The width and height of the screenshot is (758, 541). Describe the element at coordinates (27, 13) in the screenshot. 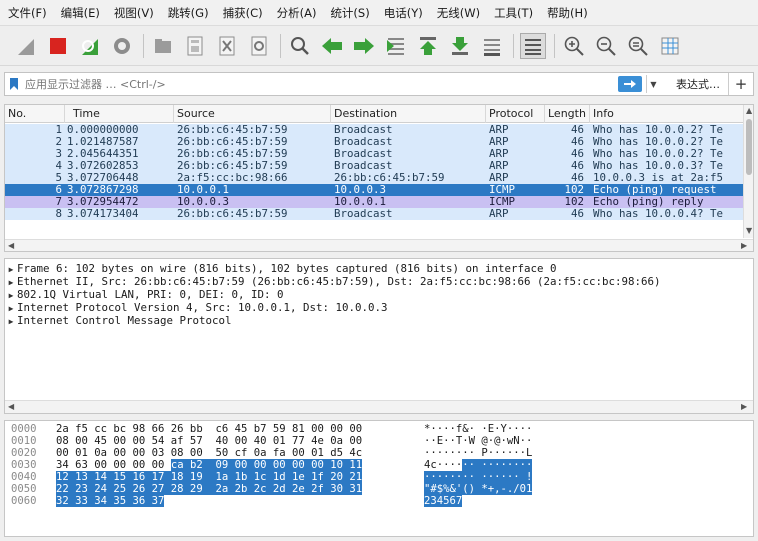

I see `menu-file: 文件(F)` at that location.